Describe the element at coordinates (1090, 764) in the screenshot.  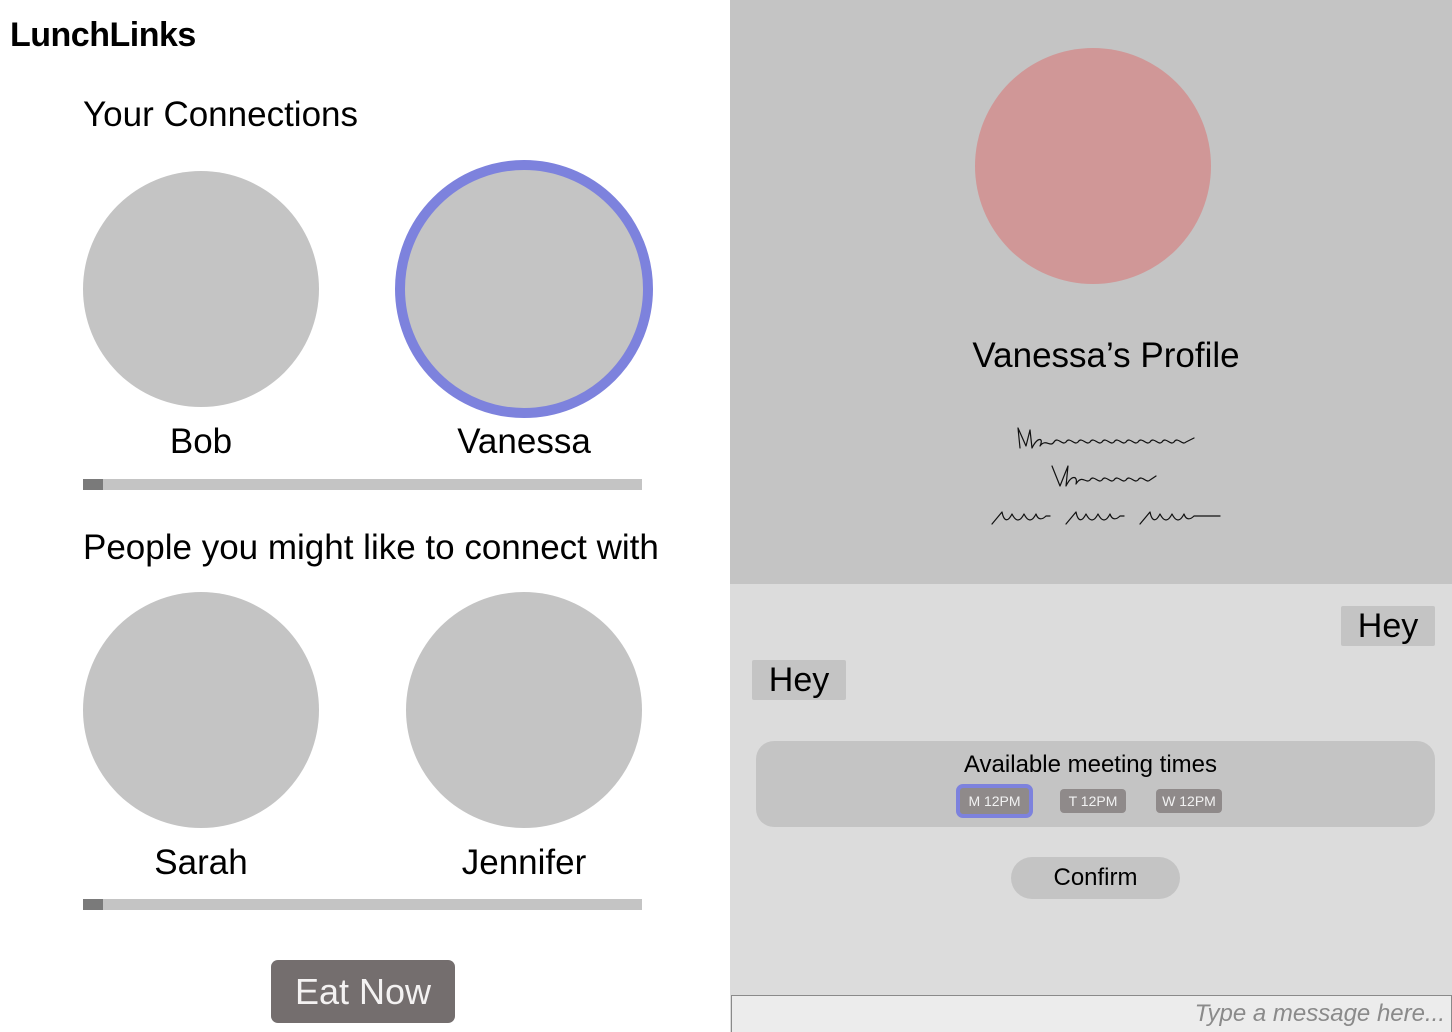
I see `meeting-times-title: Available meeting times` at that location.